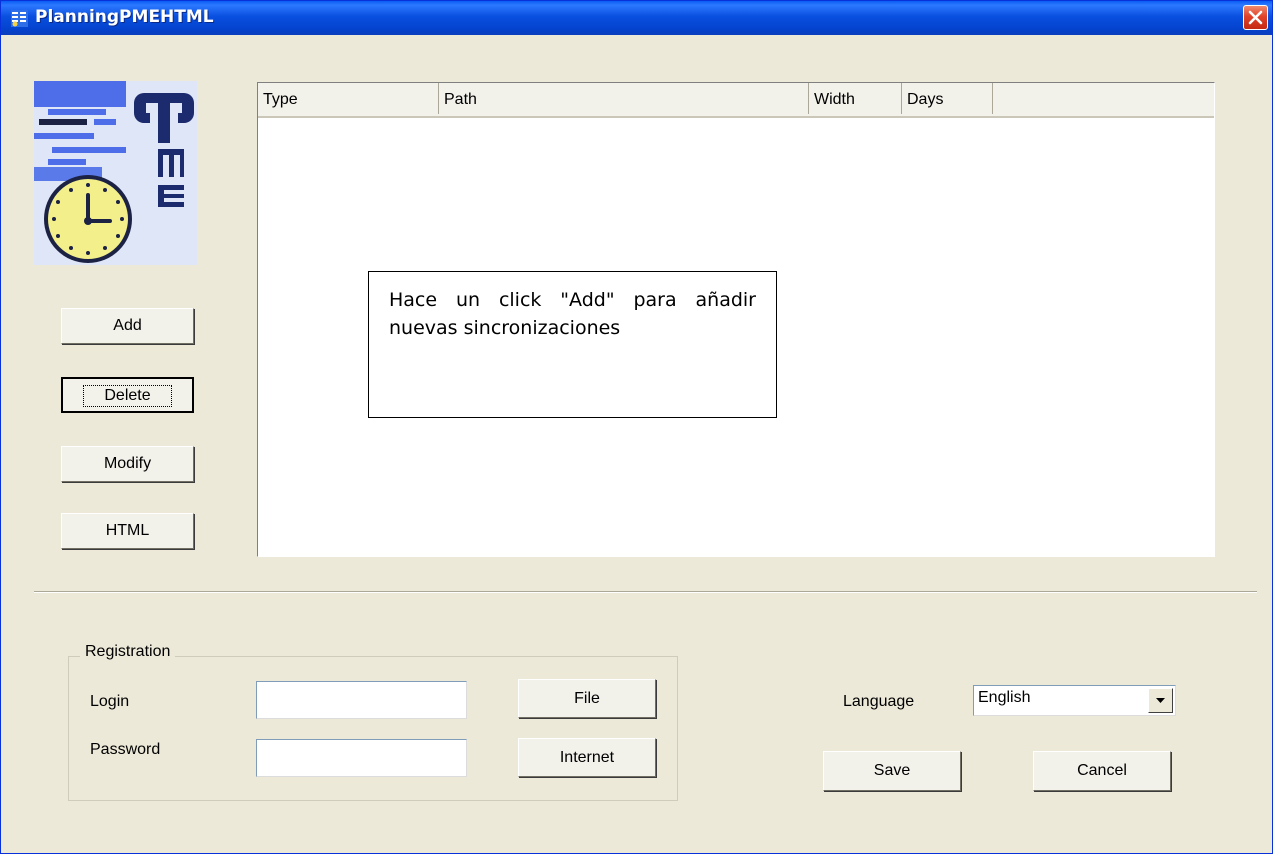  I want to click on save-button: Save, so click(892, 771).